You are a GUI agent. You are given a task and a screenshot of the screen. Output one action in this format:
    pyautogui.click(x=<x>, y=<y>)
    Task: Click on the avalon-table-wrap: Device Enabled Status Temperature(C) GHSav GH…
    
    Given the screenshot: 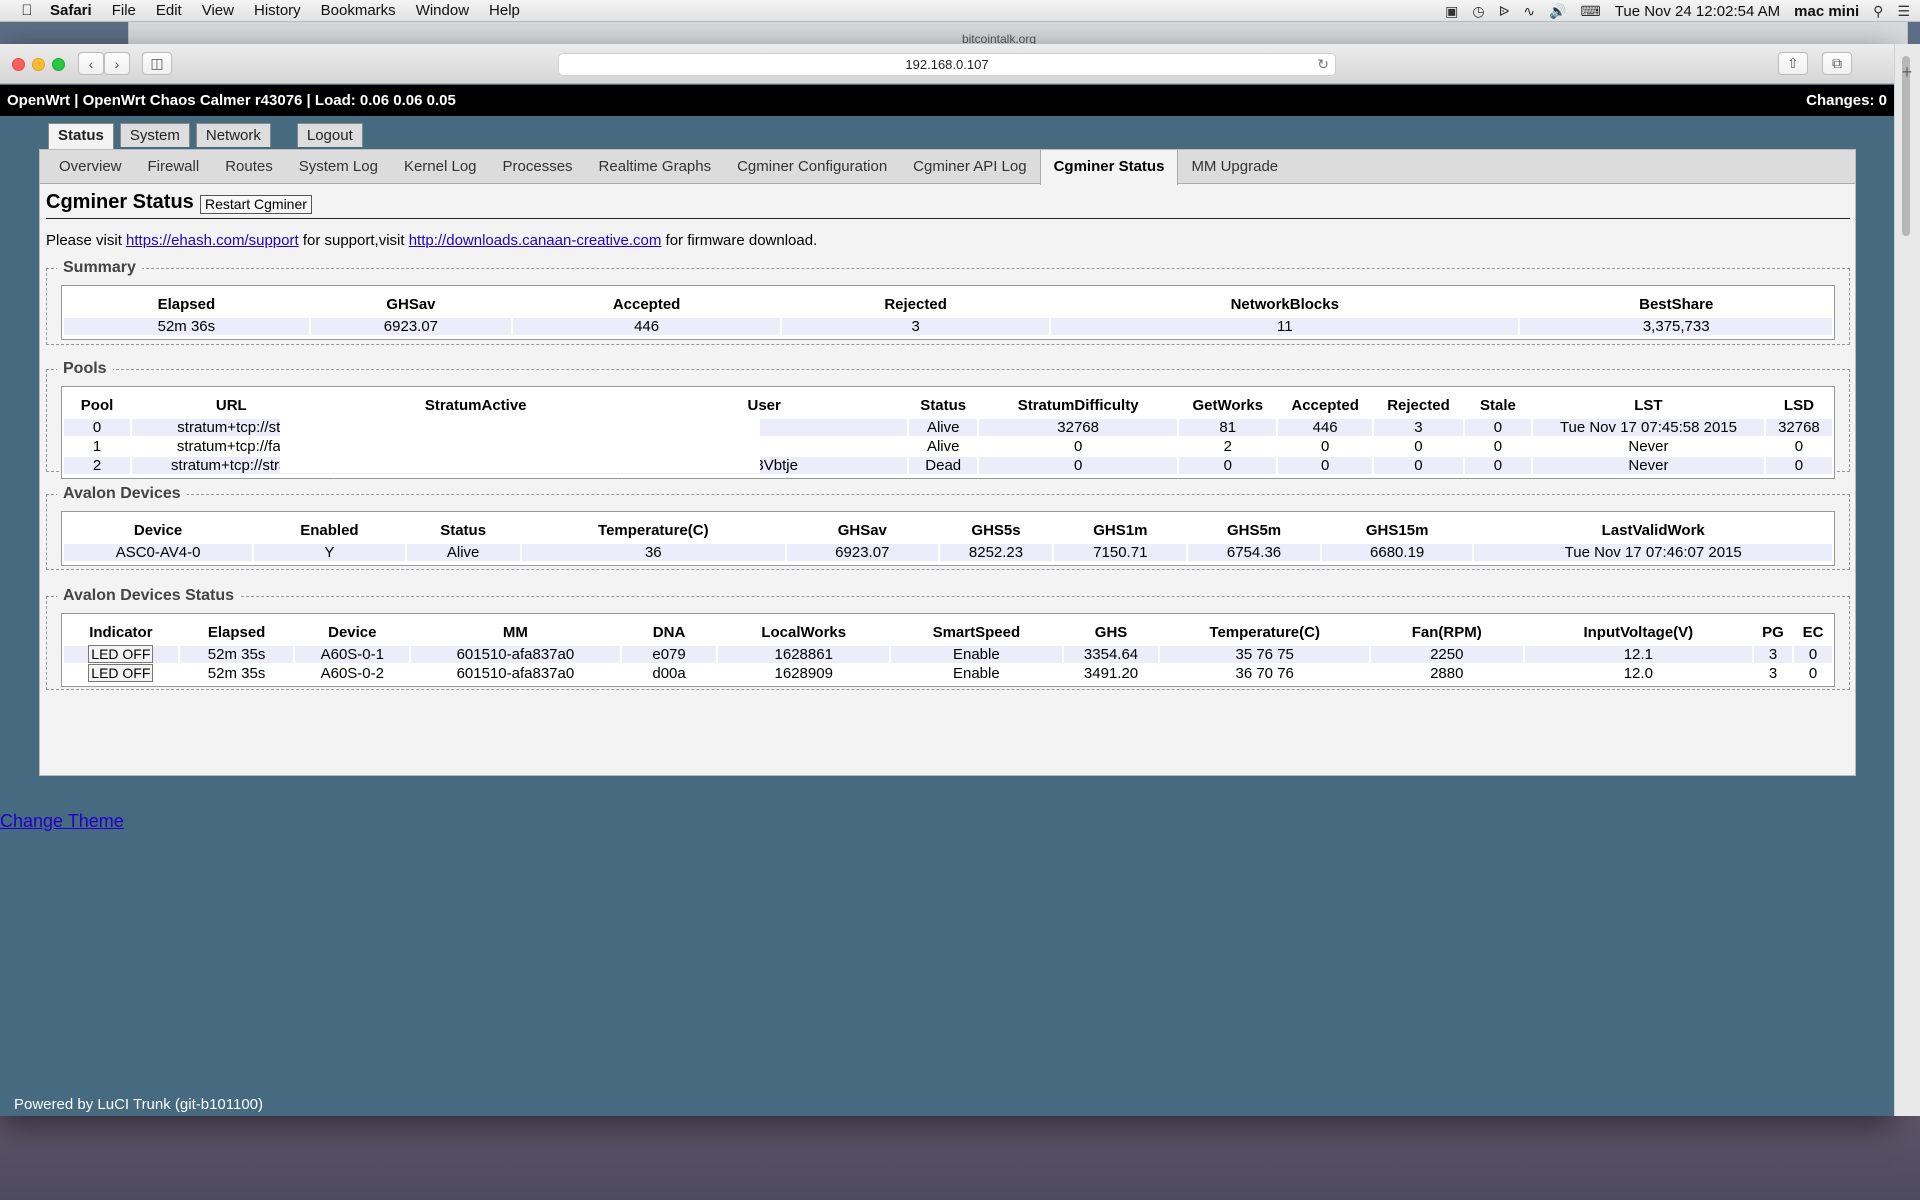 What is the action you would take?
    pyautogui.click(x=948, y=538)
    